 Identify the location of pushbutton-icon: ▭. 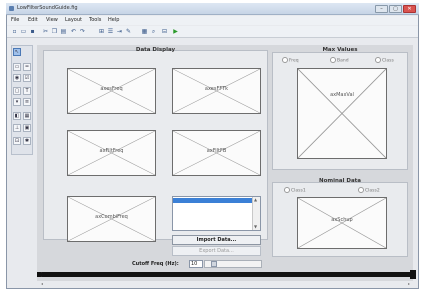
(17, 67).